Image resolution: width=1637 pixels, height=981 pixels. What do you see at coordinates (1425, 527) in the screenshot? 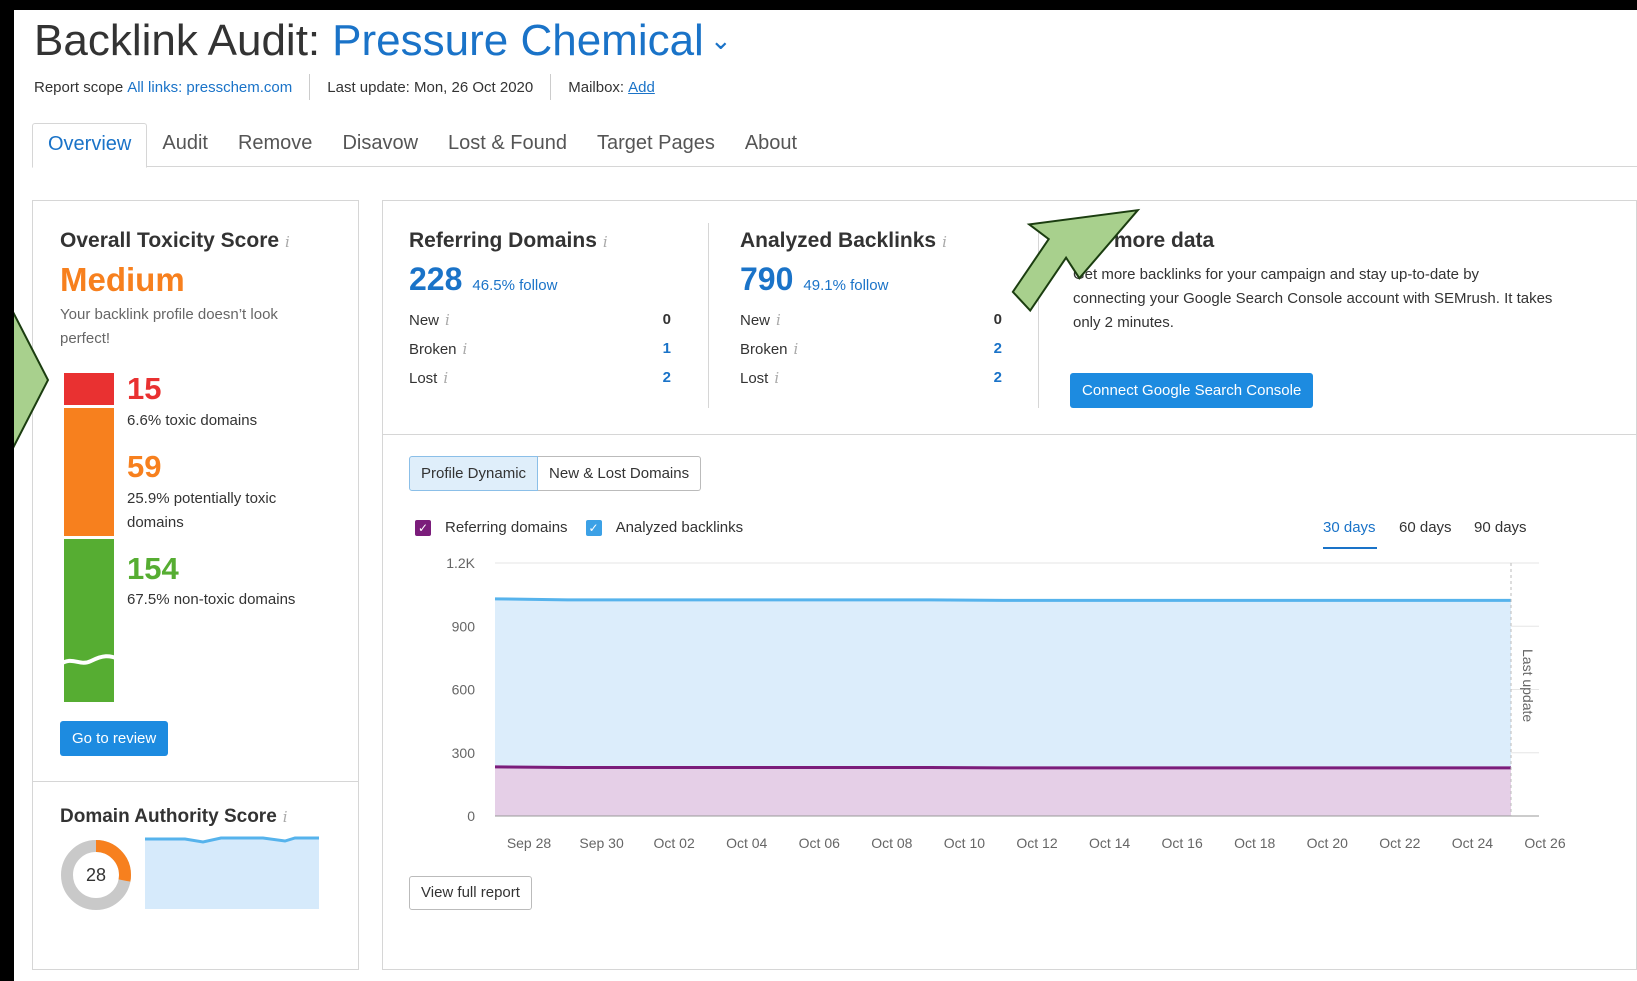
I see `range-60-days: 60 days` at bounding box center [1425, 527].